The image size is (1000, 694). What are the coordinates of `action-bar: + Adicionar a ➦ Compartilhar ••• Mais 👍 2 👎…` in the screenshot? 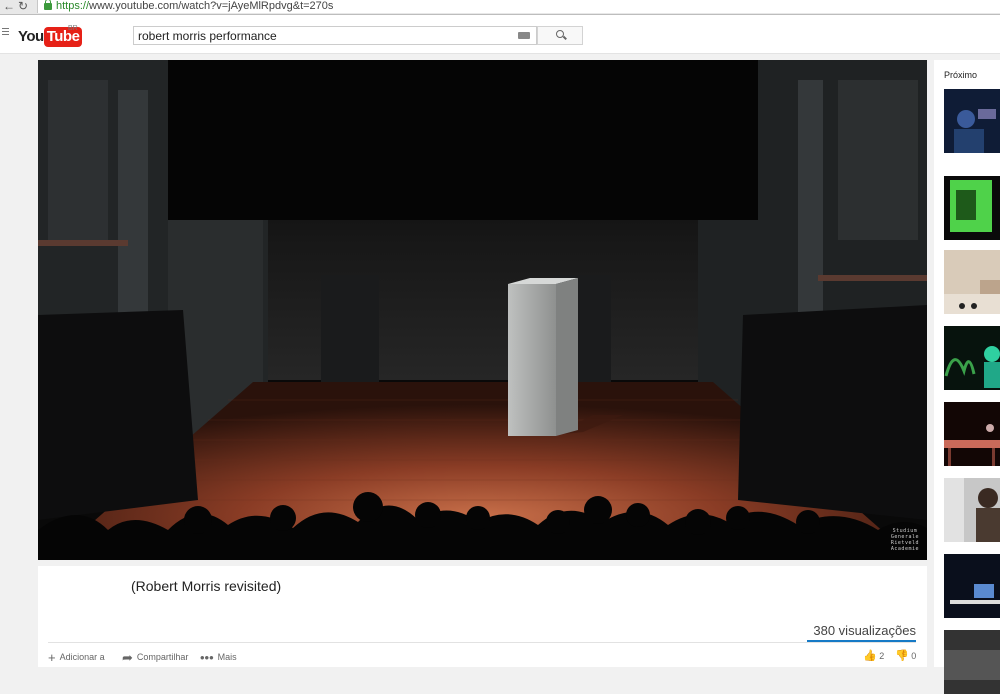 It's located at (482, 657).